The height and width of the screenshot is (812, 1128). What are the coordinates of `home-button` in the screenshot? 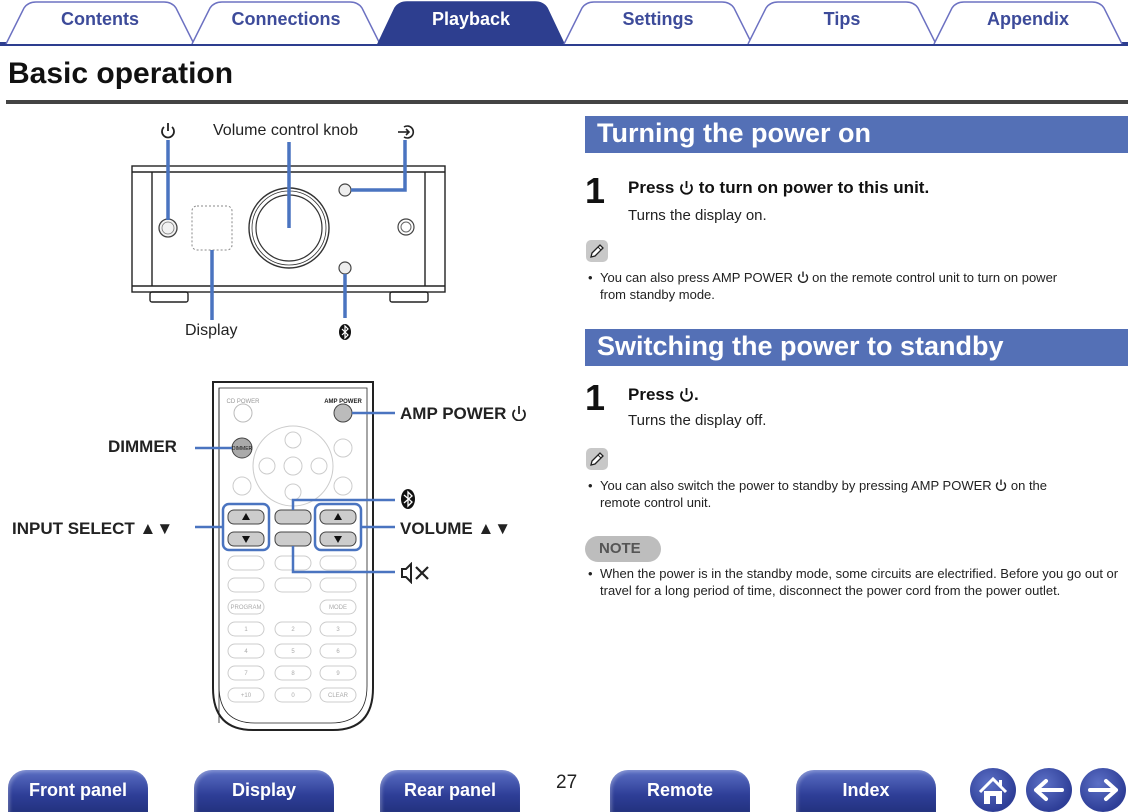 It's located at (993, 790).